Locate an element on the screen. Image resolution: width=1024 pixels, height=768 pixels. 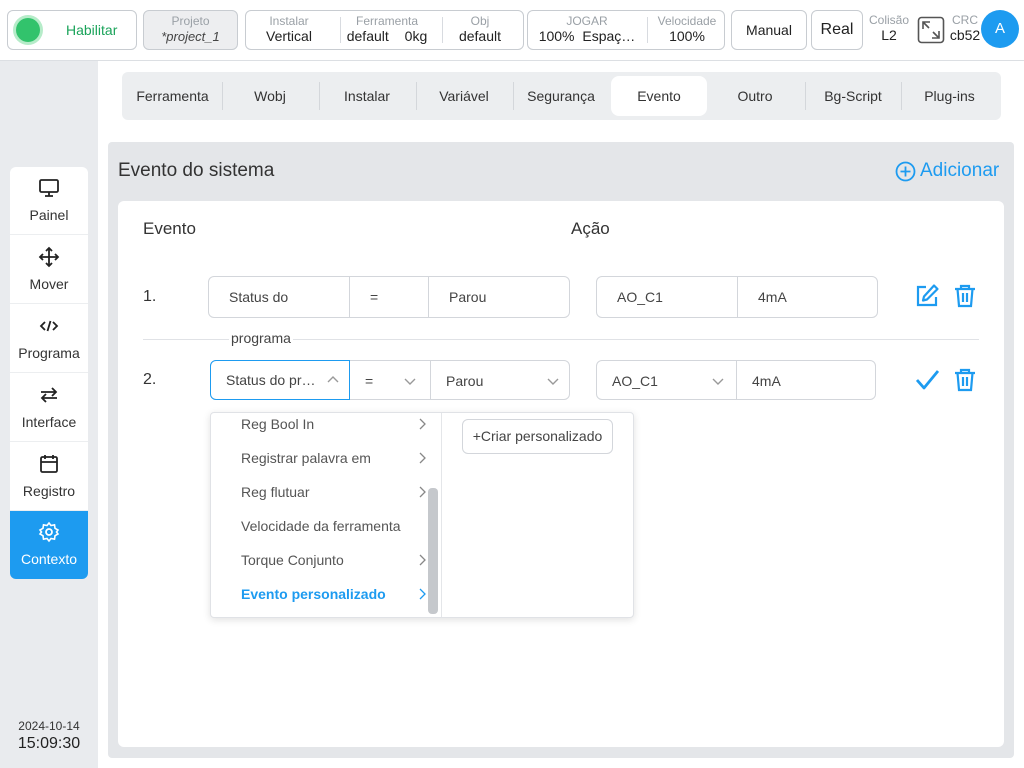
speed-label: Velocidade is located at coordinates (687, 21).